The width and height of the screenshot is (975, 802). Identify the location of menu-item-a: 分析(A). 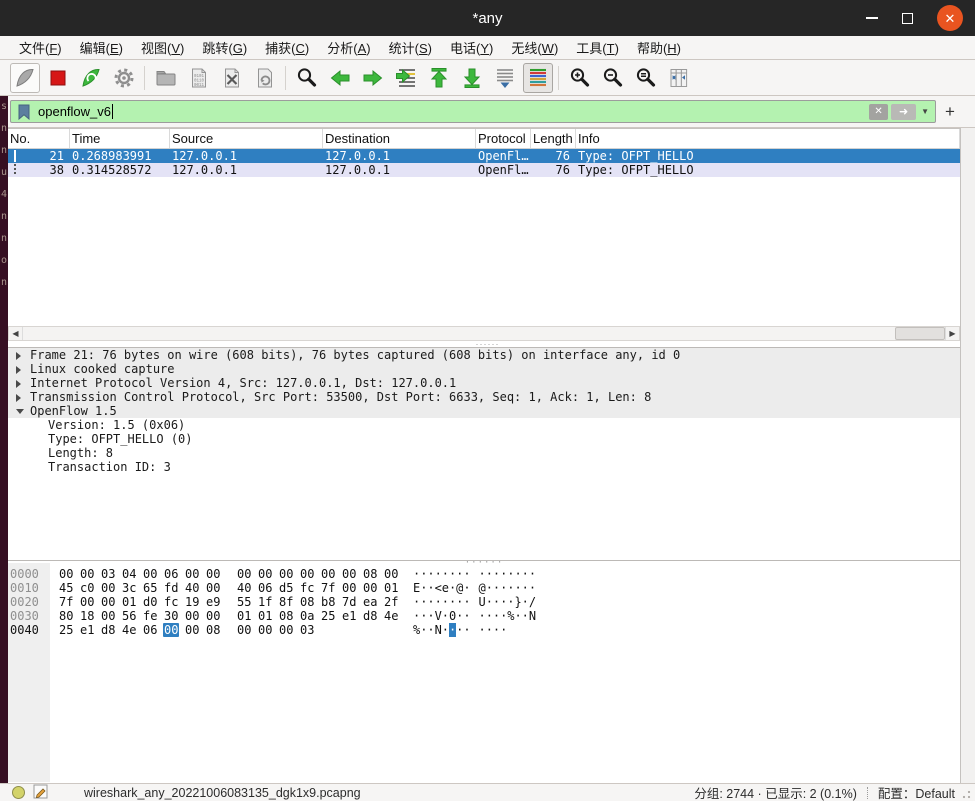
(348, 47).